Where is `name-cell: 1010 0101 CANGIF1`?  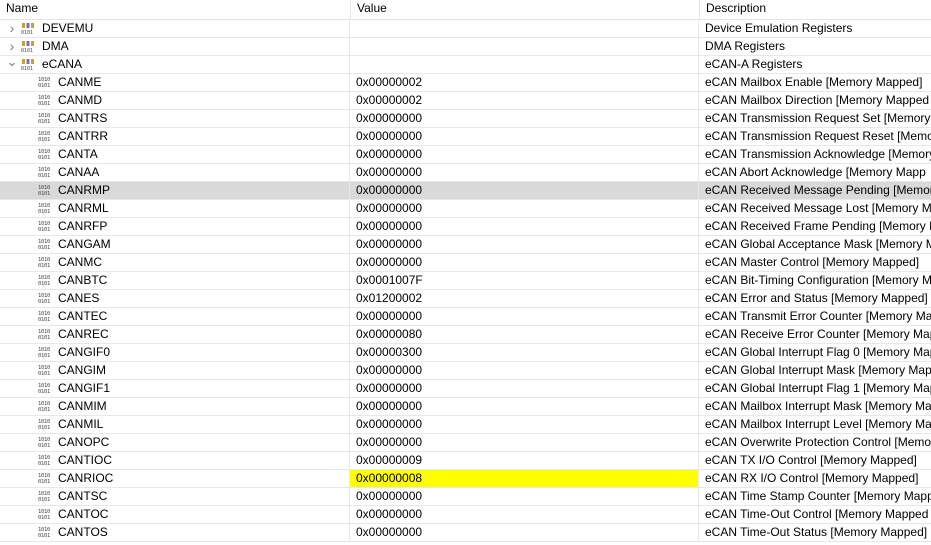
name-cell: 1010 0101 CANGIF1 is located at coordinates (175, 388).